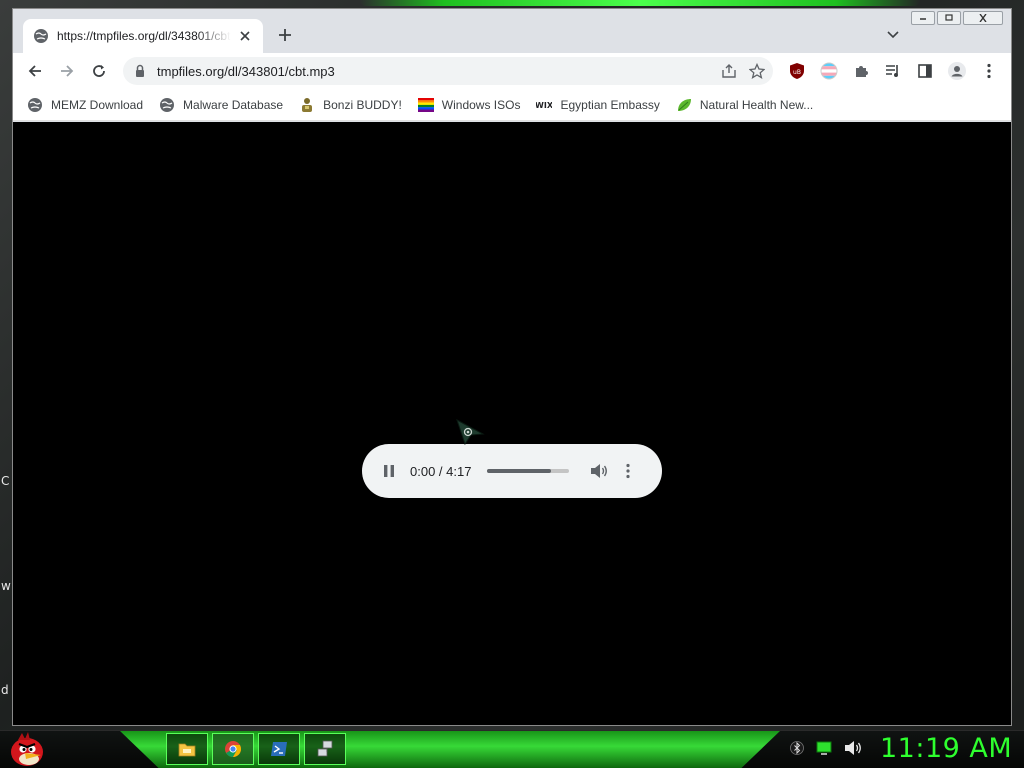  I want to click on window-controls, so click(957, 18).